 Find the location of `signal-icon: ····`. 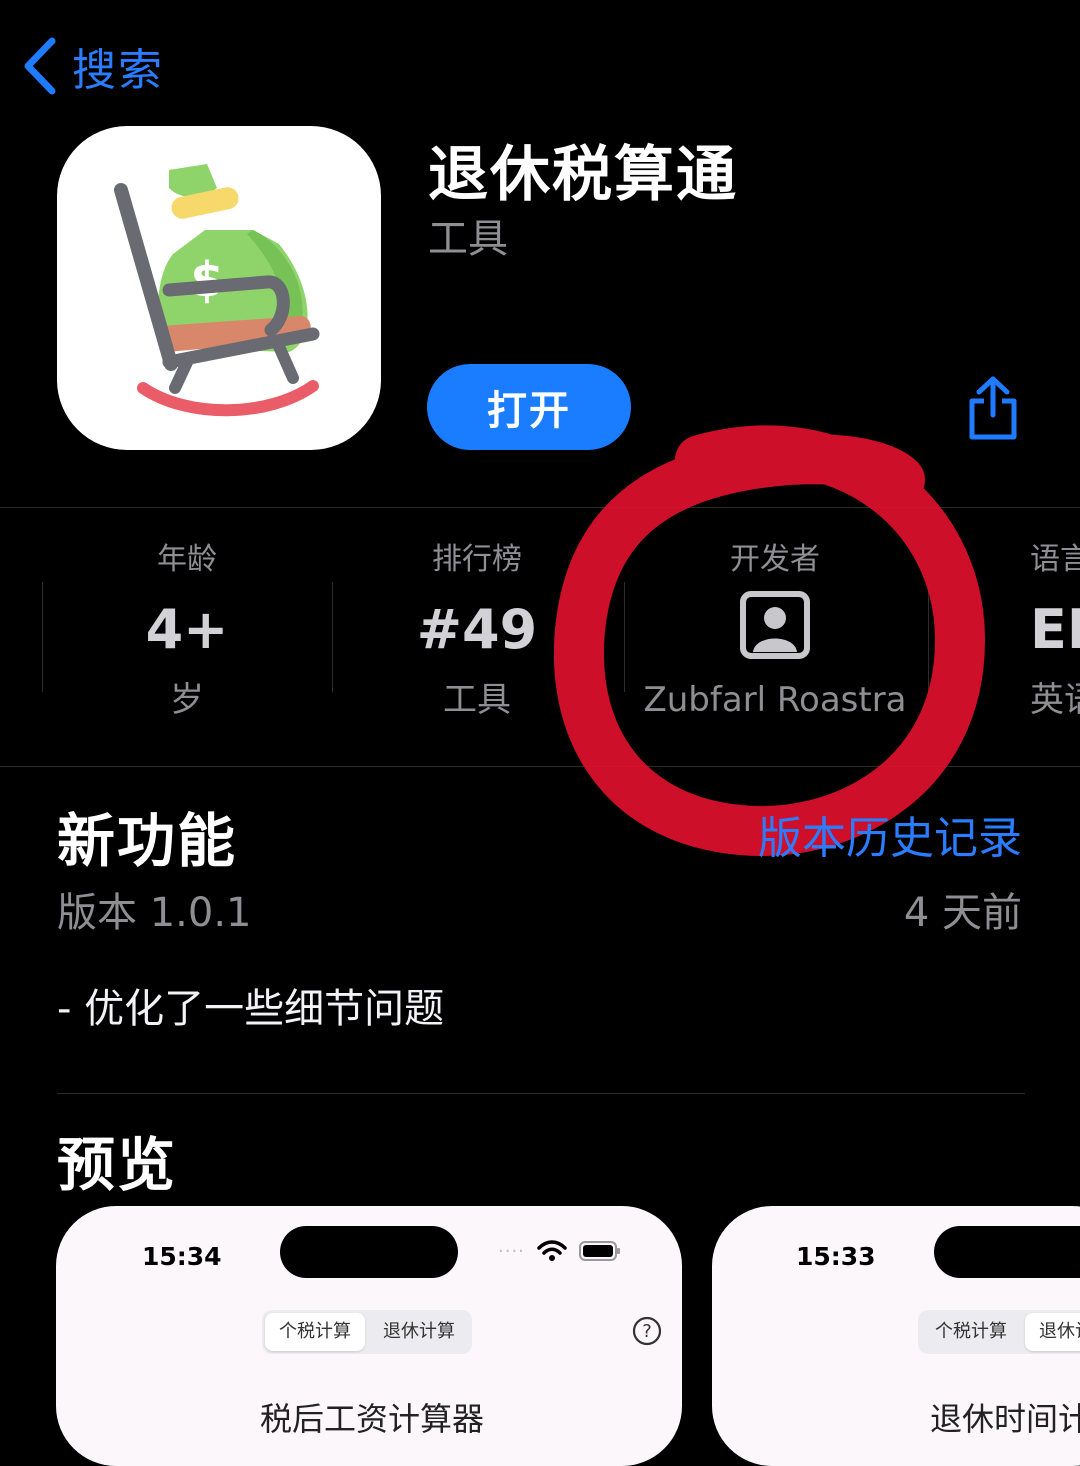

signal-icon: ···· is located at coordinates (511, 1251).